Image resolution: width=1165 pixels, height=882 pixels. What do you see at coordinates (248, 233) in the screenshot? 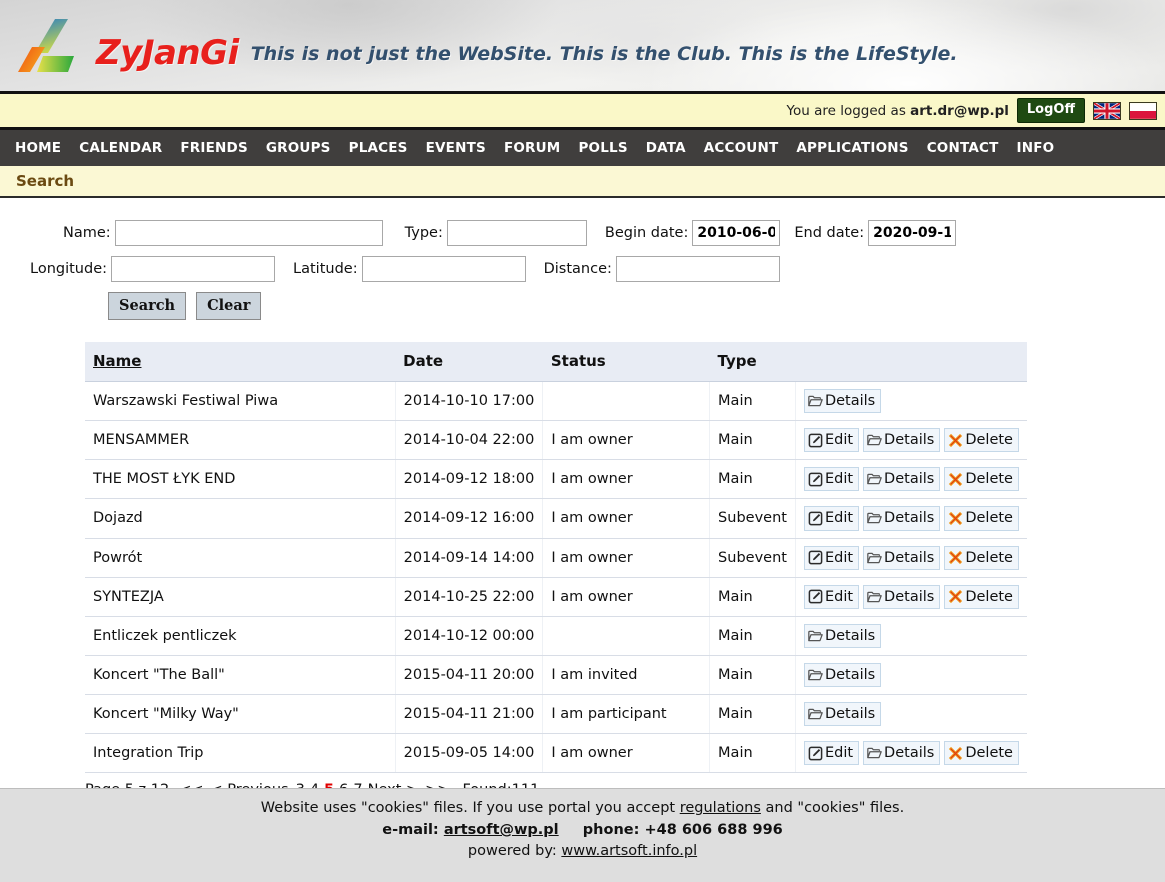
I see `name-input` at bounding box center [248, 233].